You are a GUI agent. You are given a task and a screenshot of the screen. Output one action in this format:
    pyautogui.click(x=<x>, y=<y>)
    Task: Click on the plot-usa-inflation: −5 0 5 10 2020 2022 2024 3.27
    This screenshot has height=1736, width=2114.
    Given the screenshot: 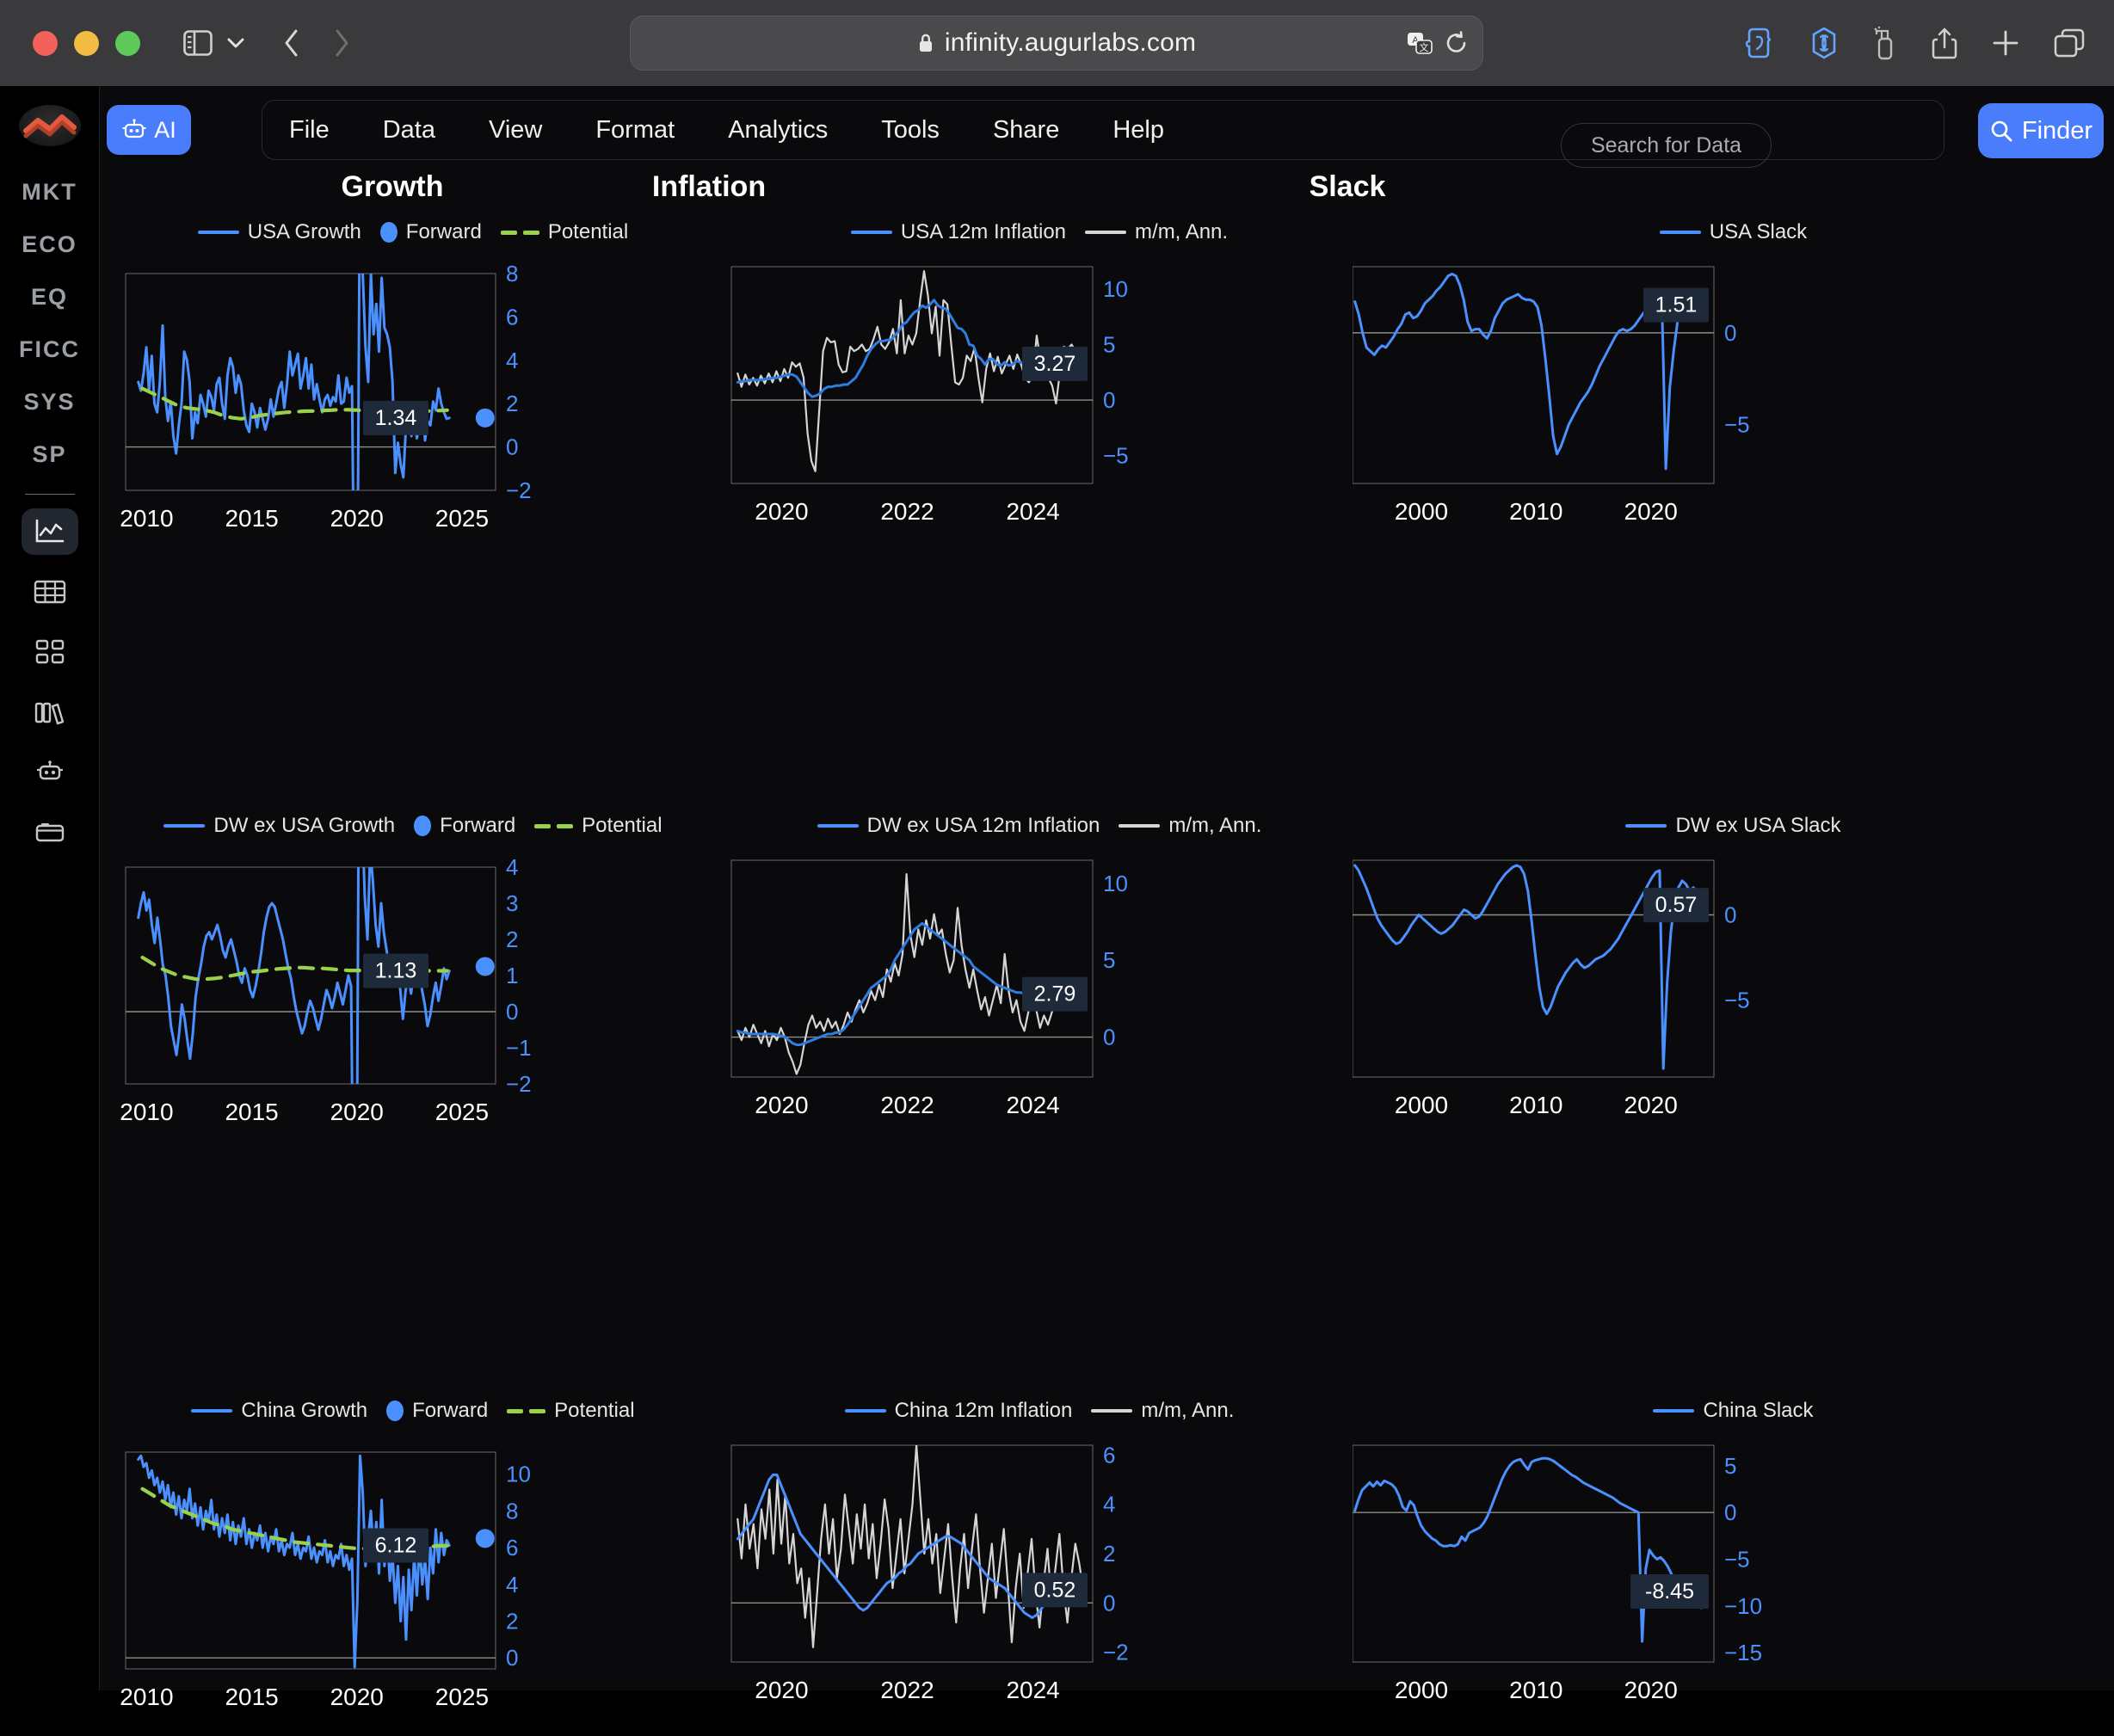 What is the action you would take?
    pyautogui.click(x=1039, y=402)
    